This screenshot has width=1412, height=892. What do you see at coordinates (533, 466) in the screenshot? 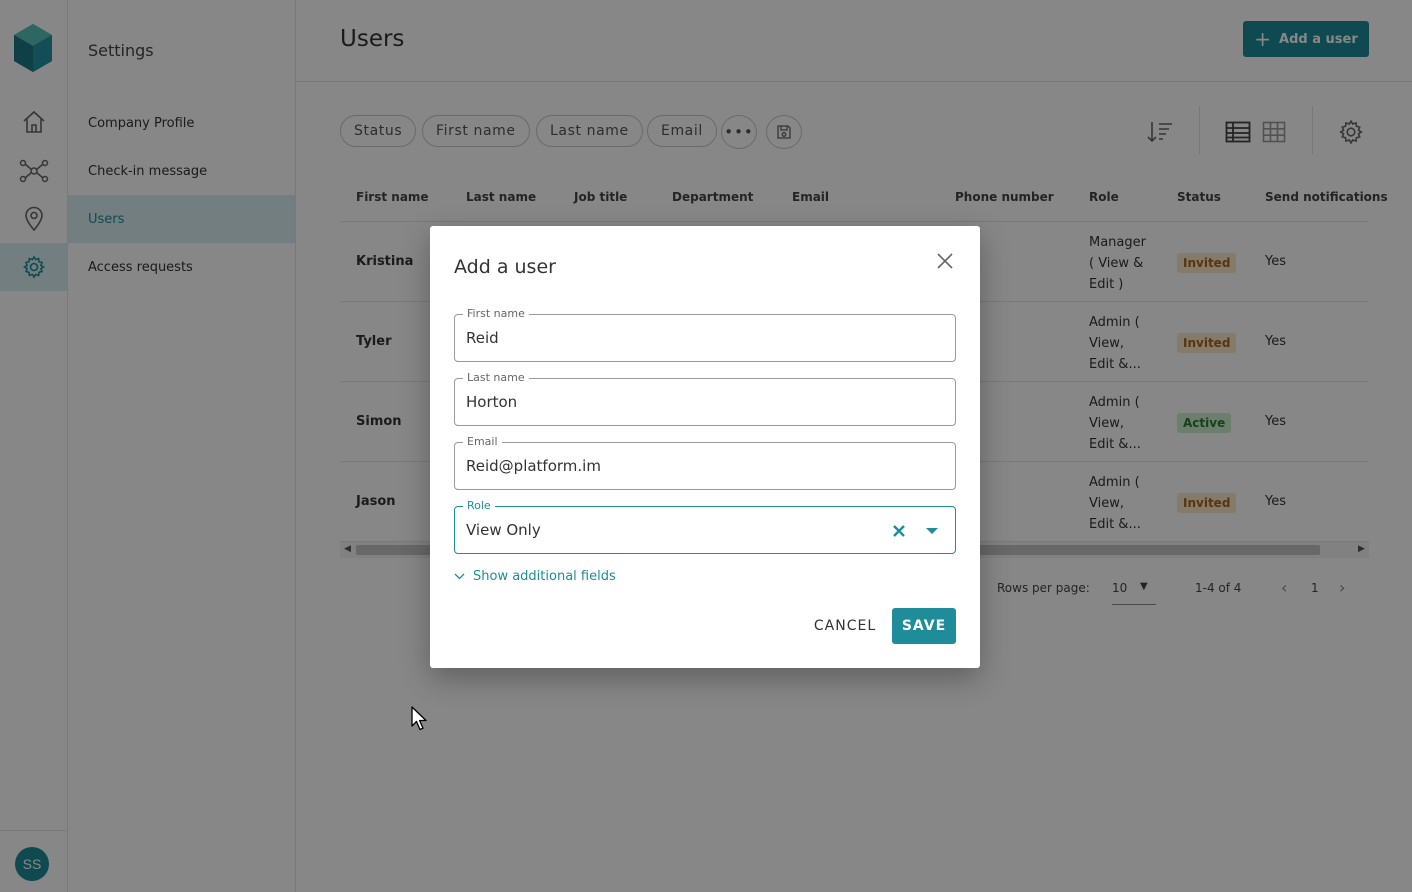
I see `email-value: Reid@platform.im` at bounding box center [533, 466].